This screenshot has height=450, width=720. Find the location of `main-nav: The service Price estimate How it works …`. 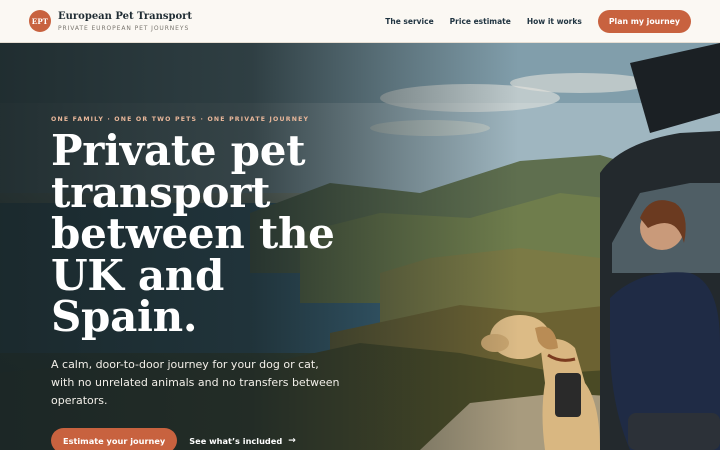

main-nav: The service Price estimate How it works … is located at coordinates (538, 21).